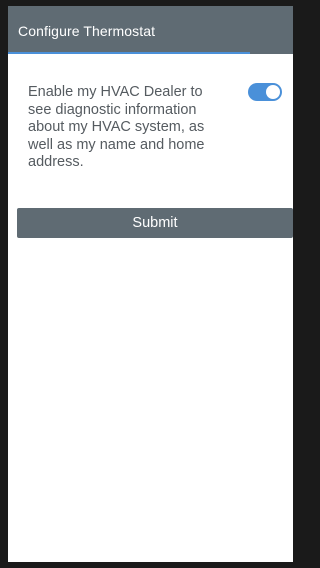 The width and height of the screenshot is (320, 568). Describe the element at coordinates (273, 92) in the screenshot. I see `toggle-knob` at that location.